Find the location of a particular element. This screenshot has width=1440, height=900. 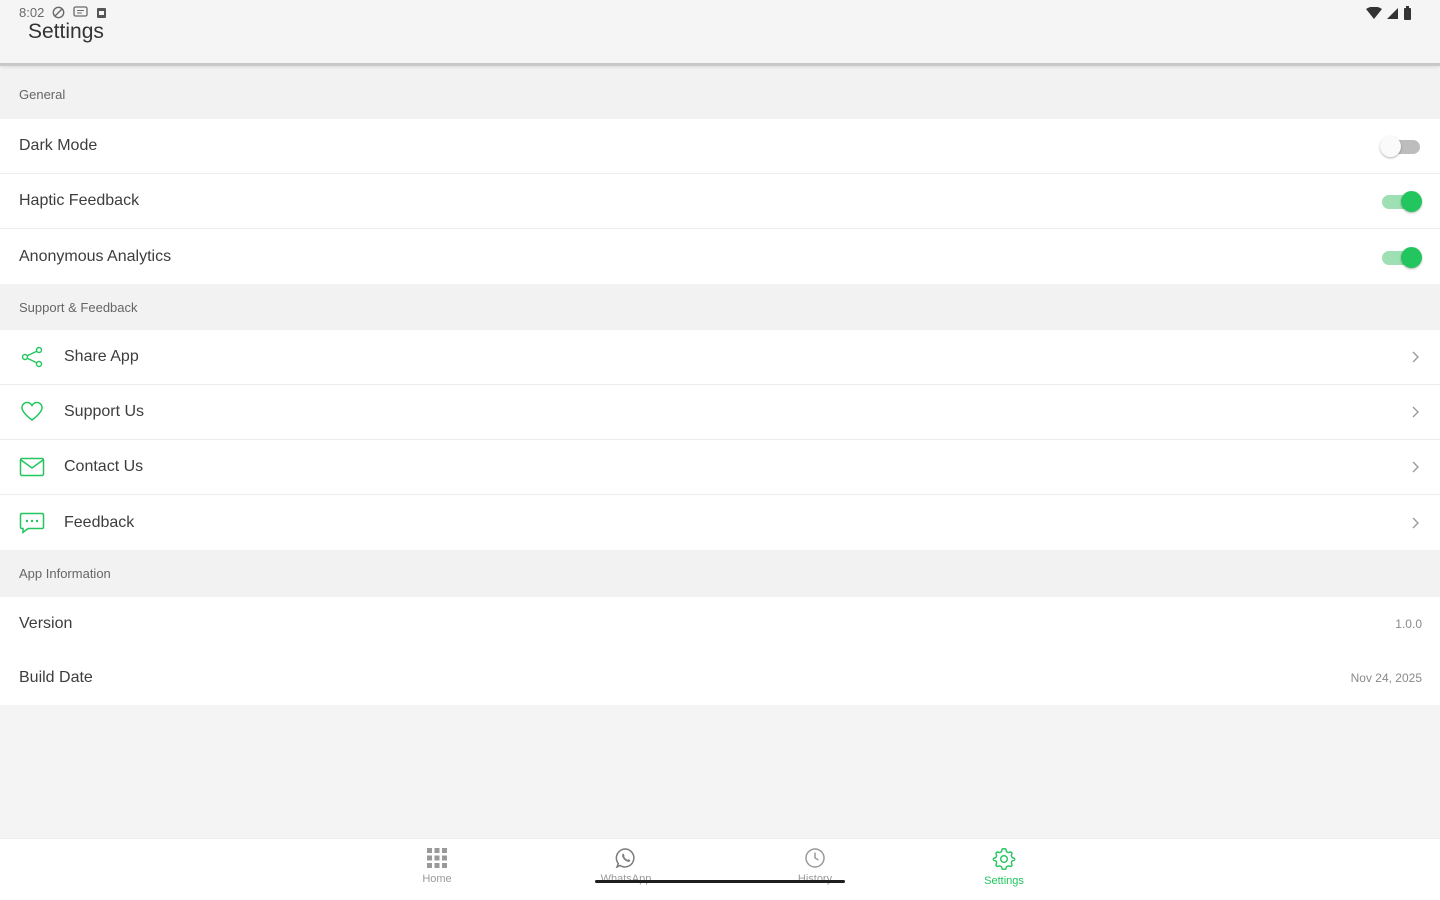

mail-icon is located at coordinates (32, 467).